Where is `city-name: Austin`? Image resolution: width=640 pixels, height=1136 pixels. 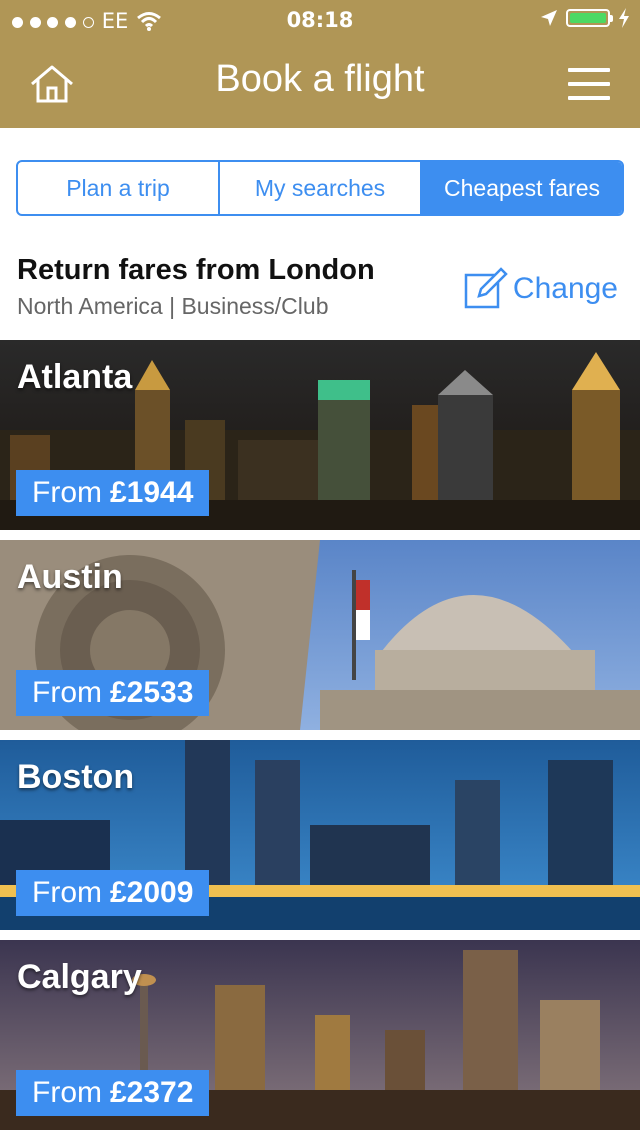 city-name: Austin is located at coordinates (70, 577).